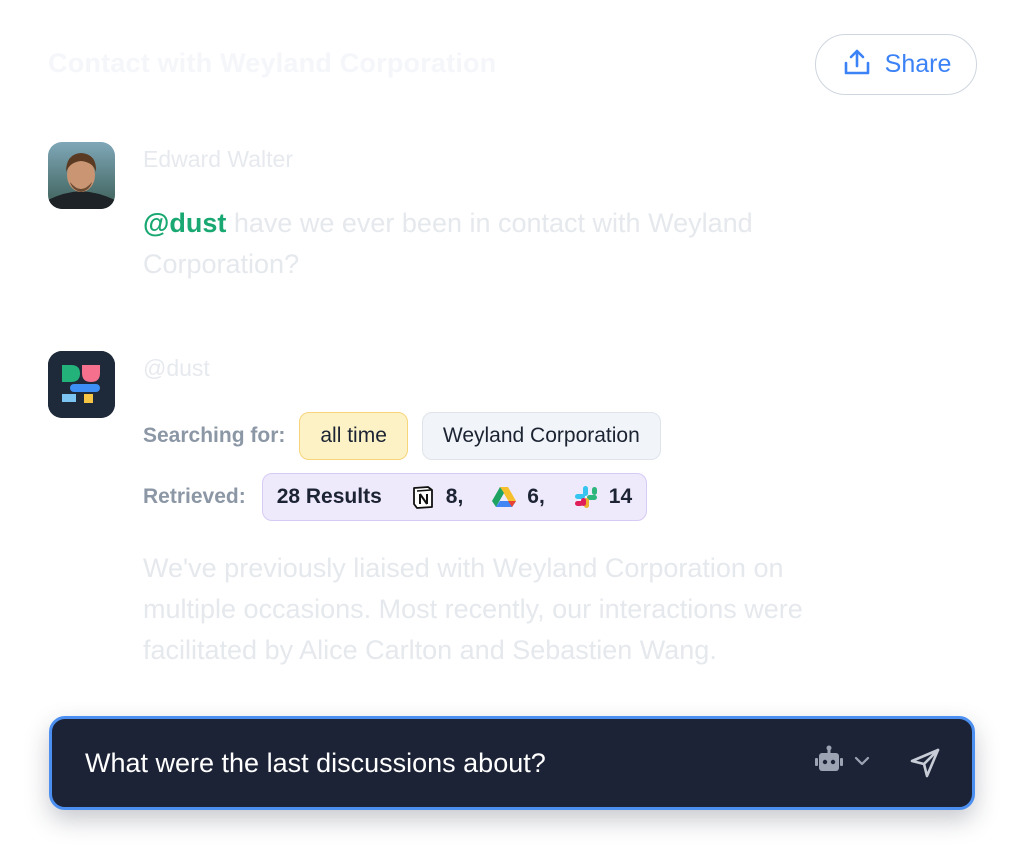 This screenshot has height=852, width=1024. What do you see at coordinates (353, 436) in the screenshot?
I see `time-range-chip: all time` at bounding box center [353, 436].